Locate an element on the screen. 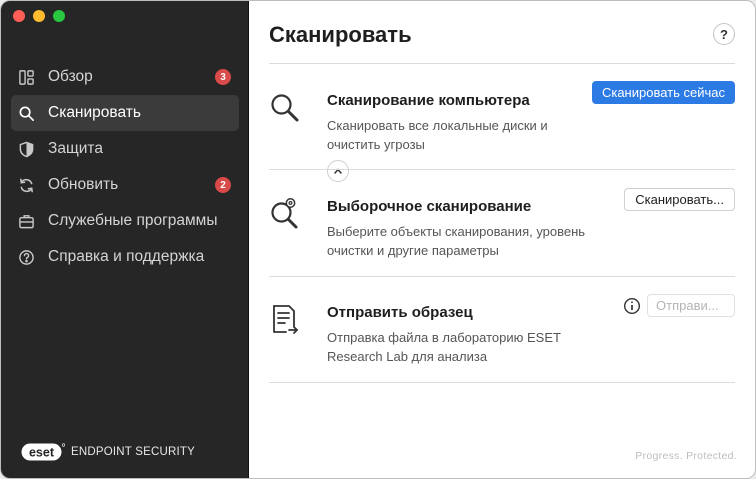  search-icon is located at coordinates (26, 113).